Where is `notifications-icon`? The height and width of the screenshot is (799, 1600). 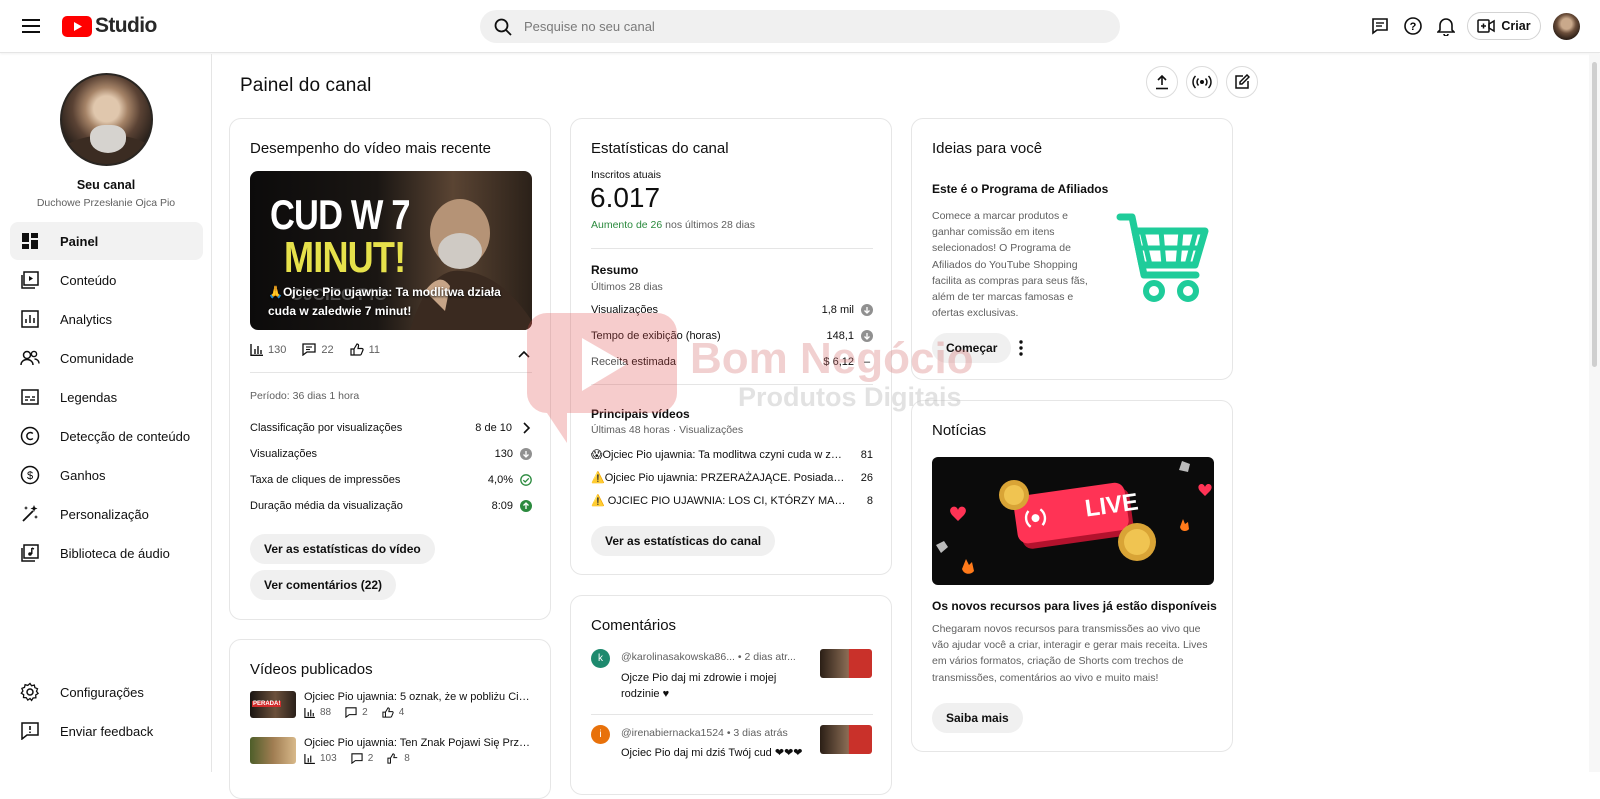
notifications-icon is located at coordinates (1446, 26).